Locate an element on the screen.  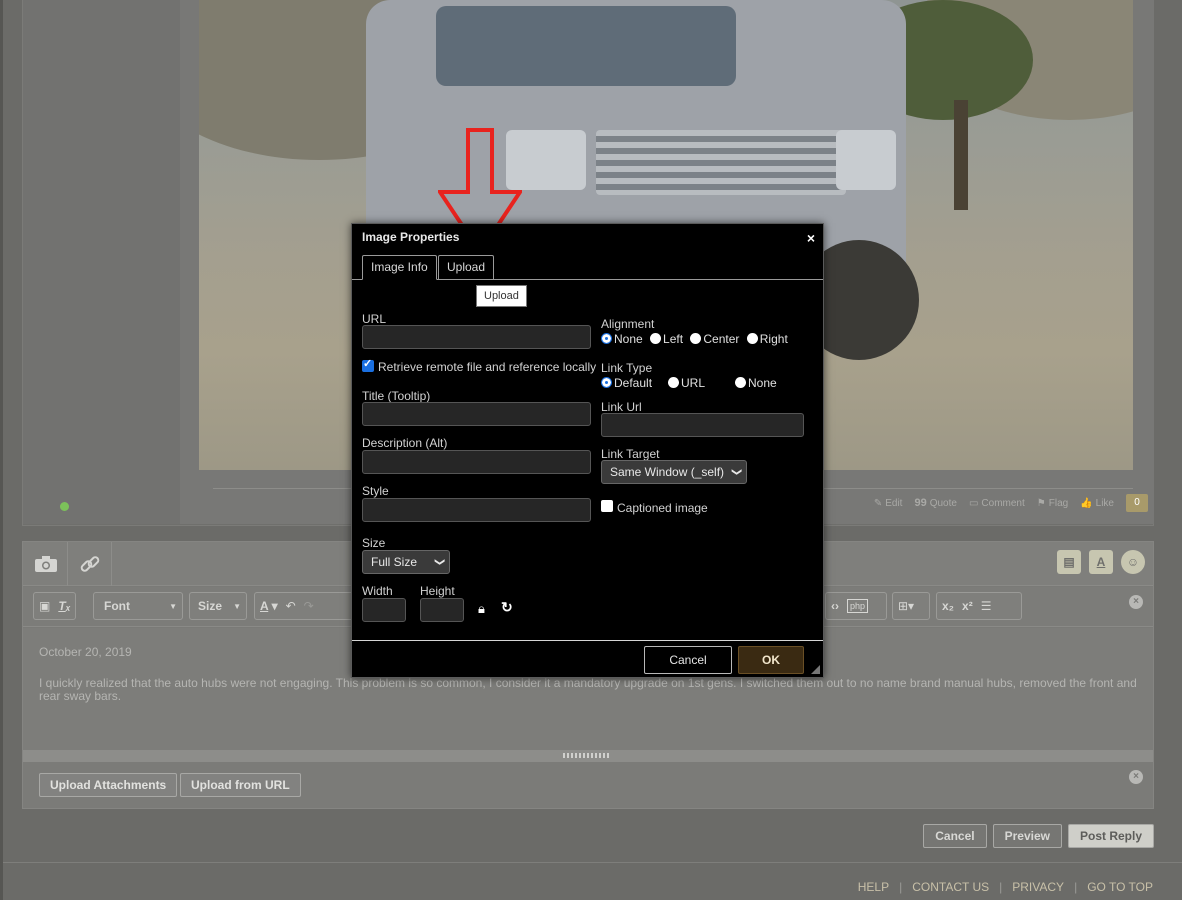
table-icon: ⊞▾ is located at coordinates (906, 606).